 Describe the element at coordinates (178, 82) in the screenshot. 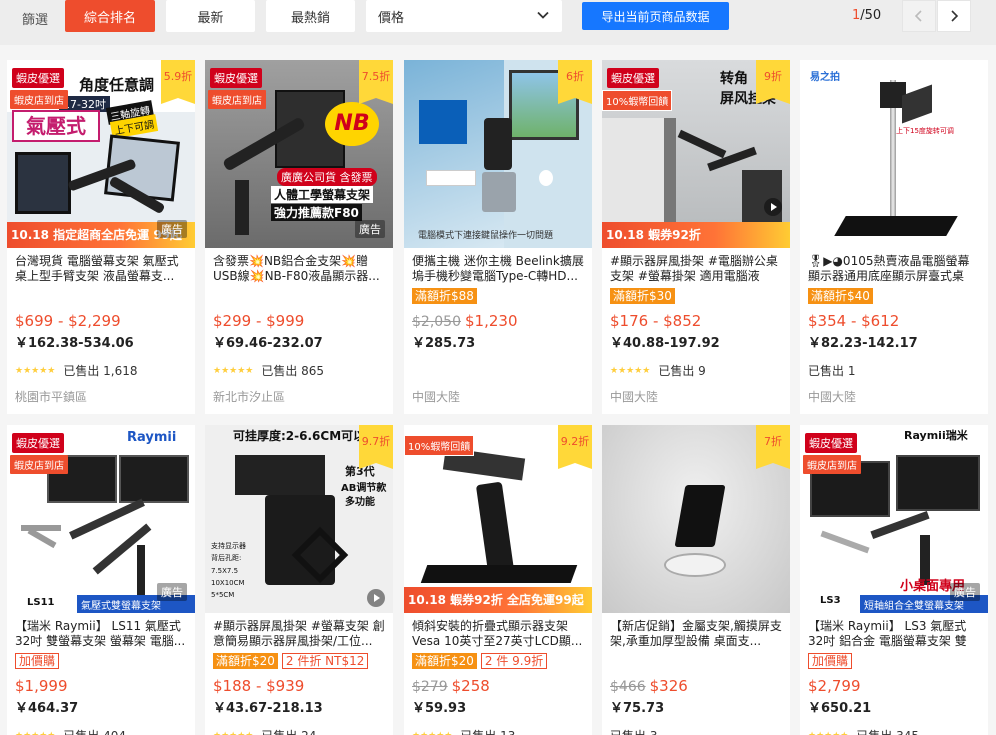

I see `discount-badge: 5.9折` at that location.